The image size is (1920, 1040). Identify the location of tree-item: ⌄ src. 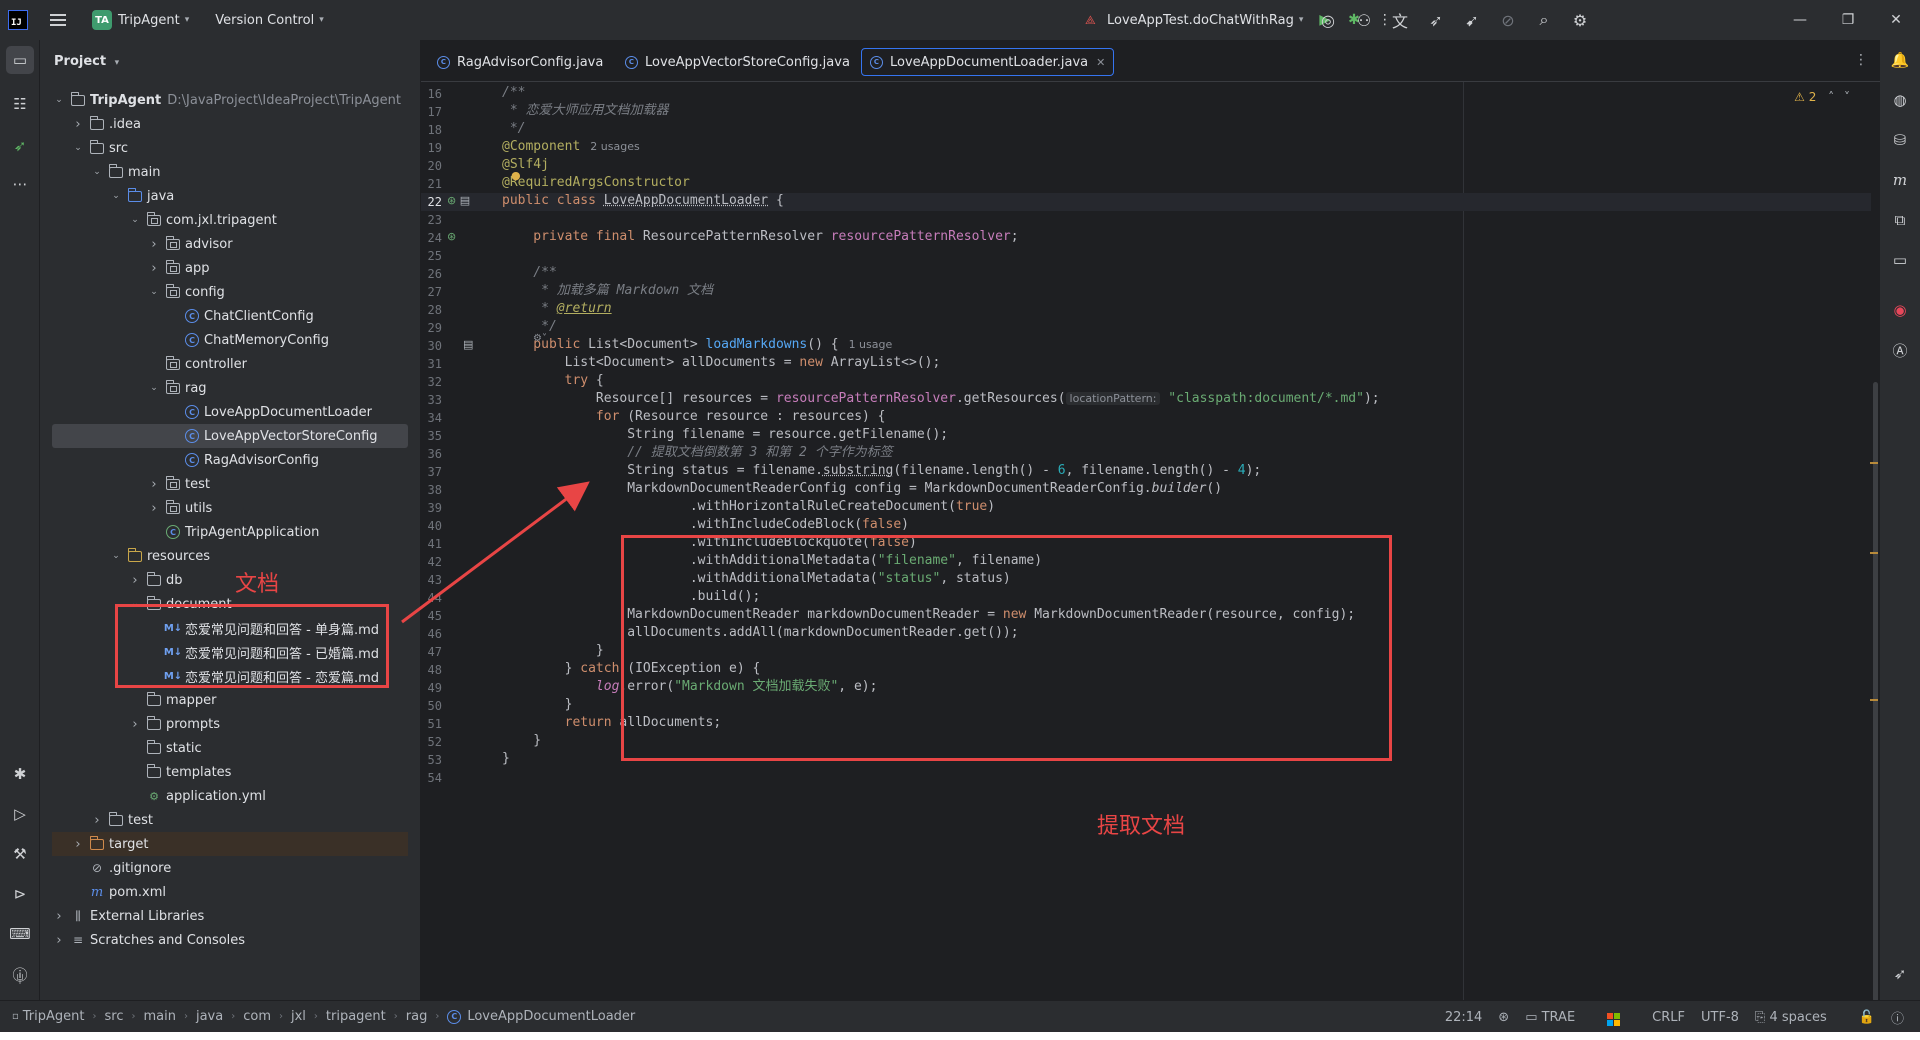
(230, 148).